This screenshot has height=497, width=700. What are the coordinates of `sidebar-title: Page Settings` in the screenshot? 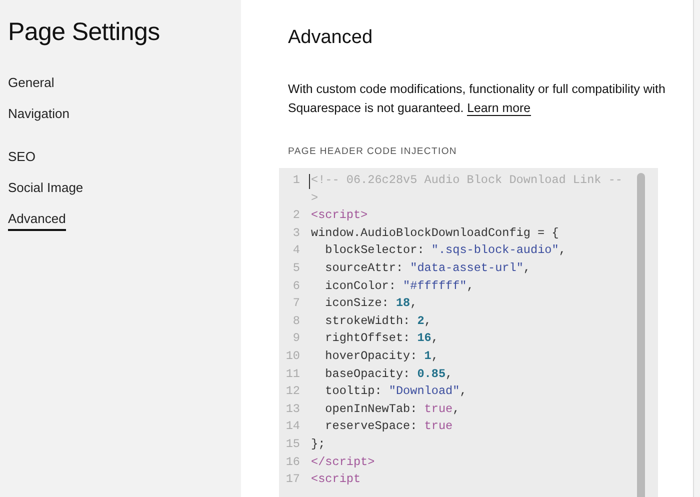 It's located at (84, 32).